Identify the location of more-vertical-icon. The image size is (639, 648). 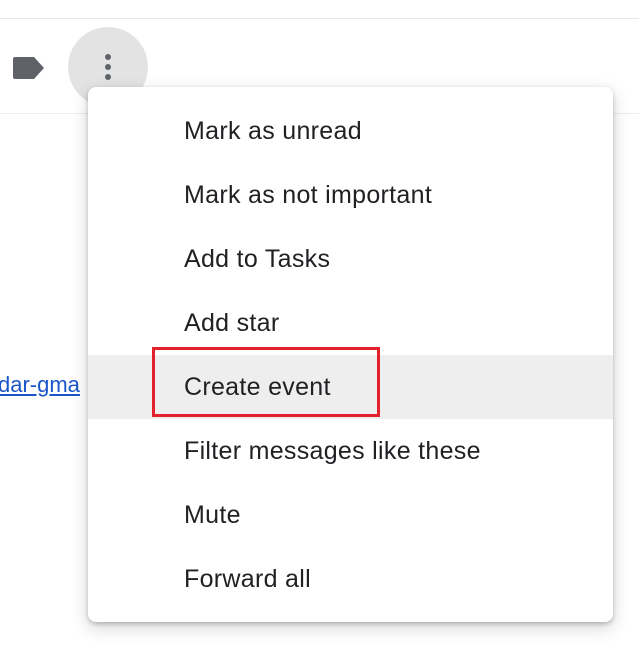
(108, 67).